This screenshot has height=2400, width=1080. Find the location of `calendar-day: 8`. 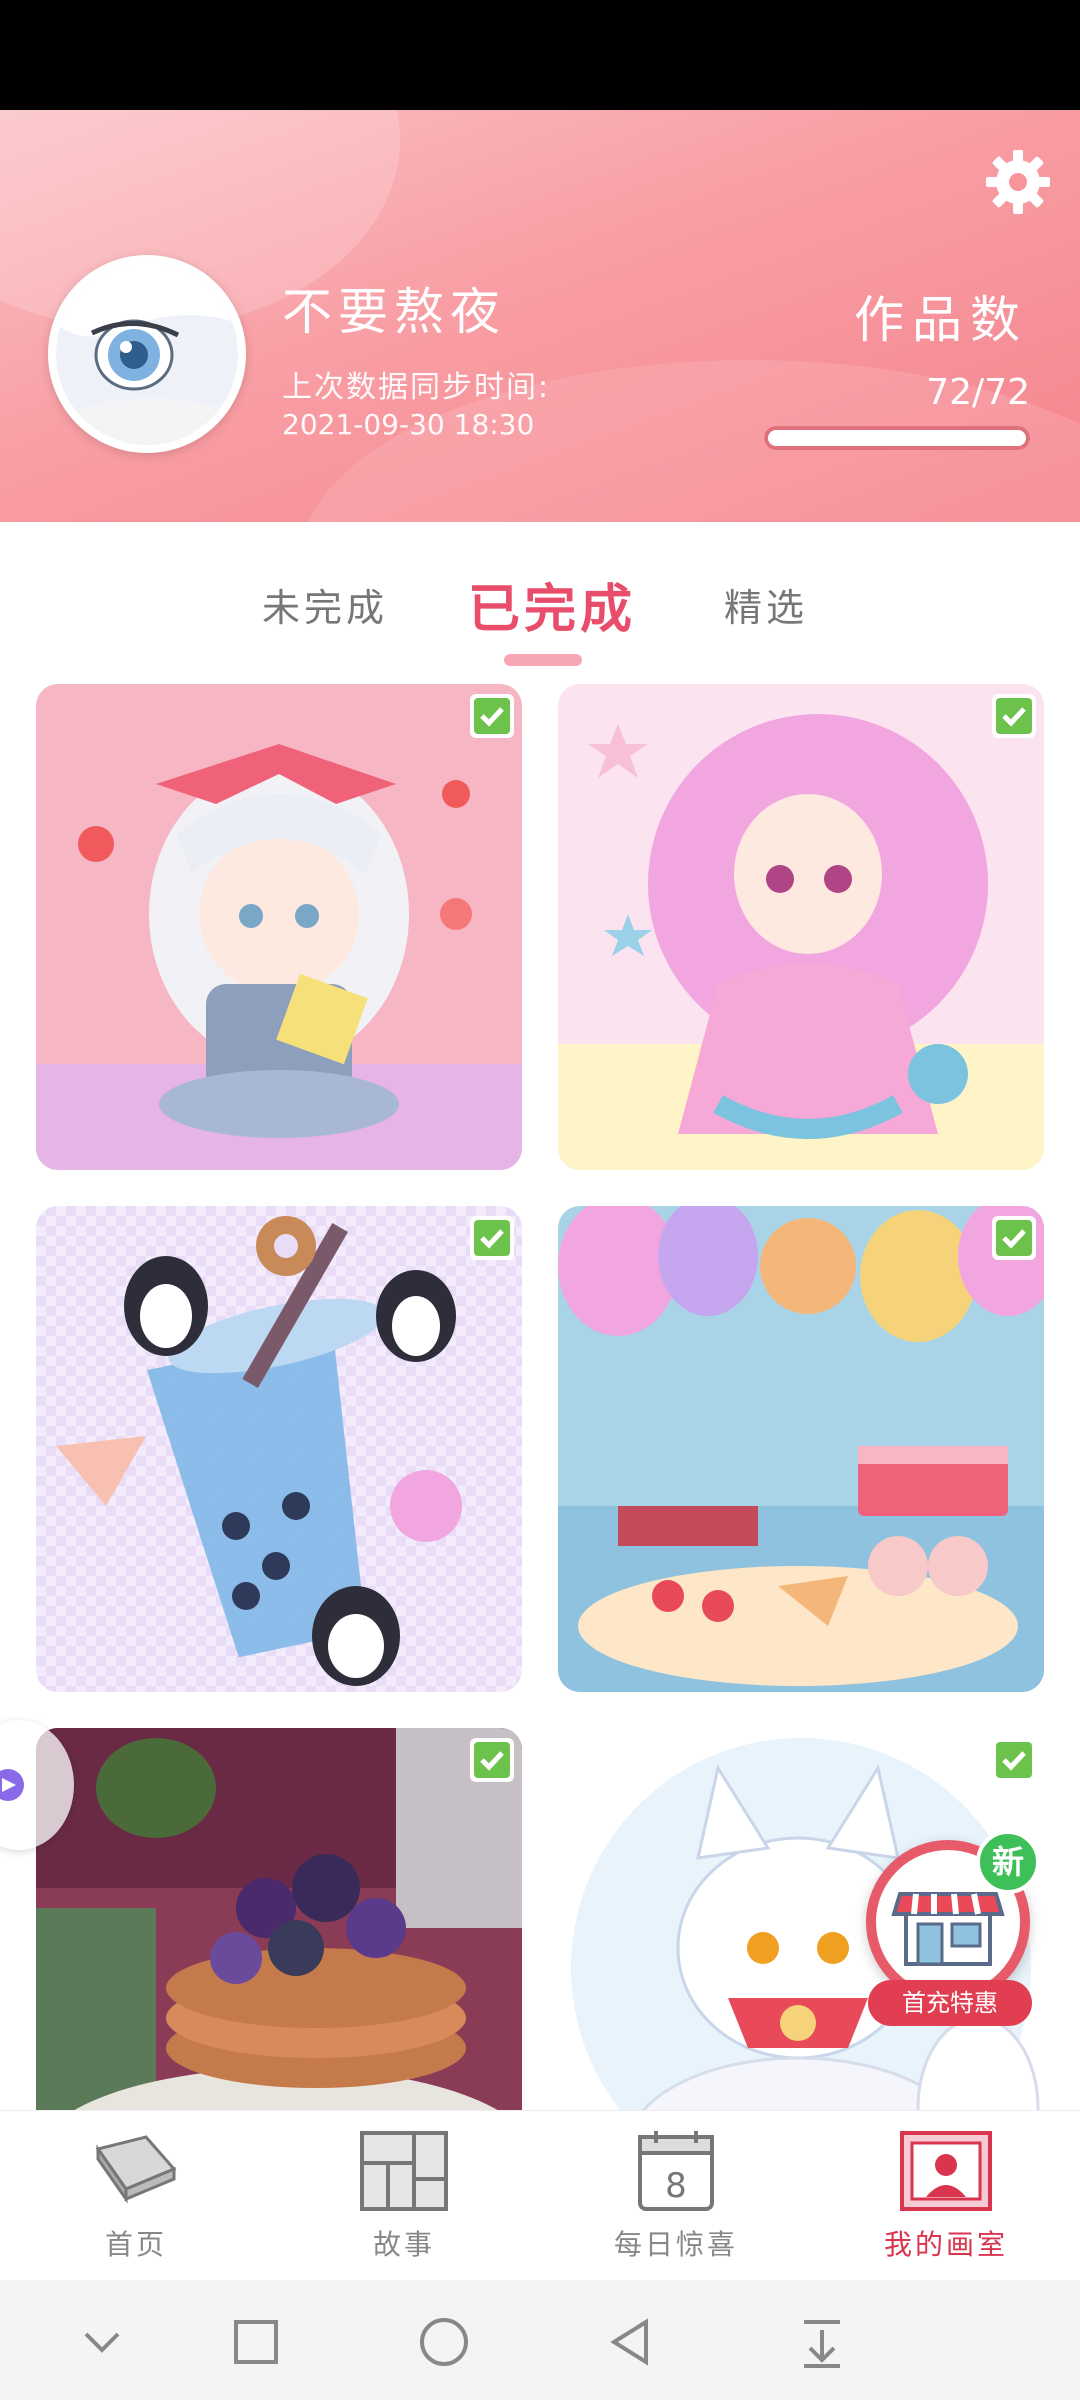

calendar-day: 8 is located at coordinates (676, 2186).